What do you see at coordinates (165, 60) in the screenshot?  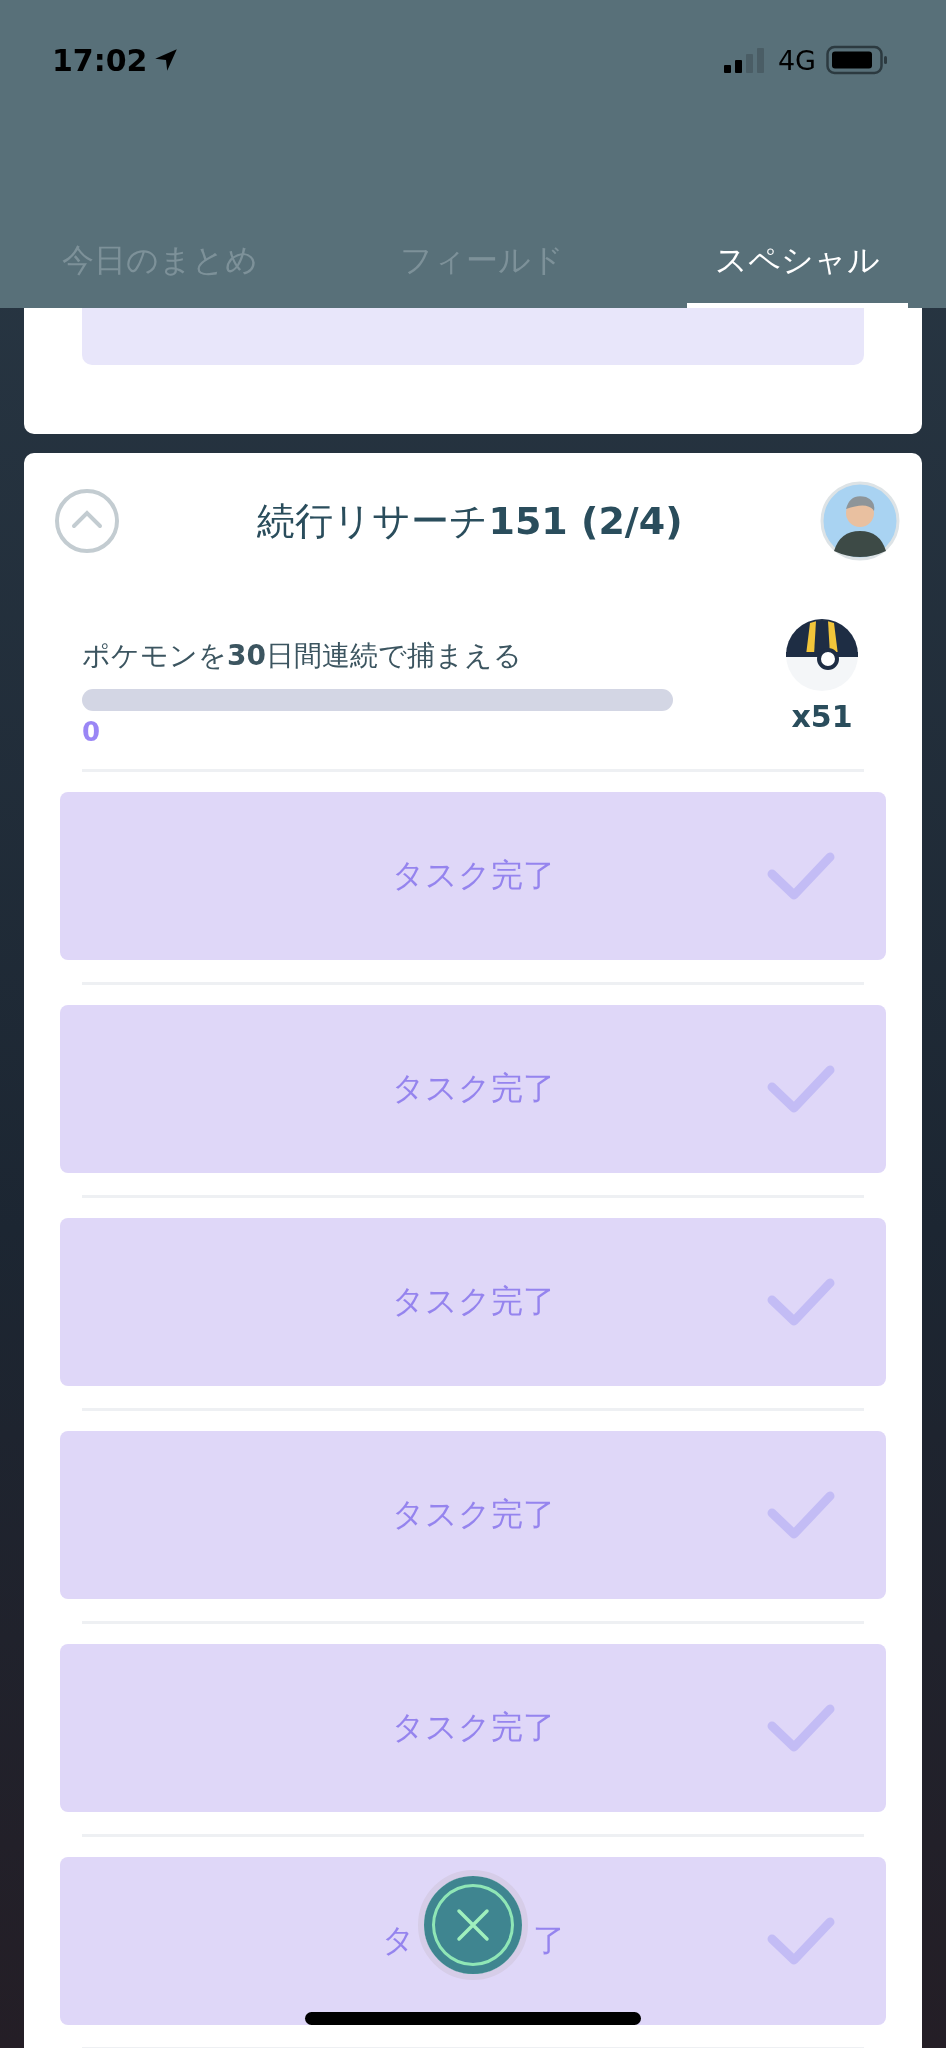 I see `location-arrow-icon` at bounding box center [165, 60].